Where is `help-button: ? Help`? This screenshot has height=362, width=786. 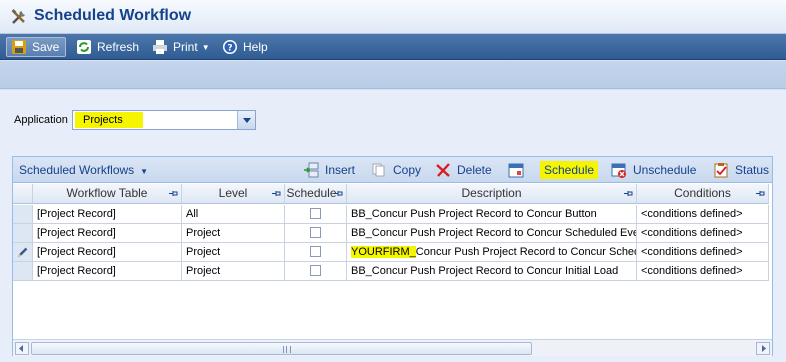 help-button: ? Help is located at coordinates (245, 47).